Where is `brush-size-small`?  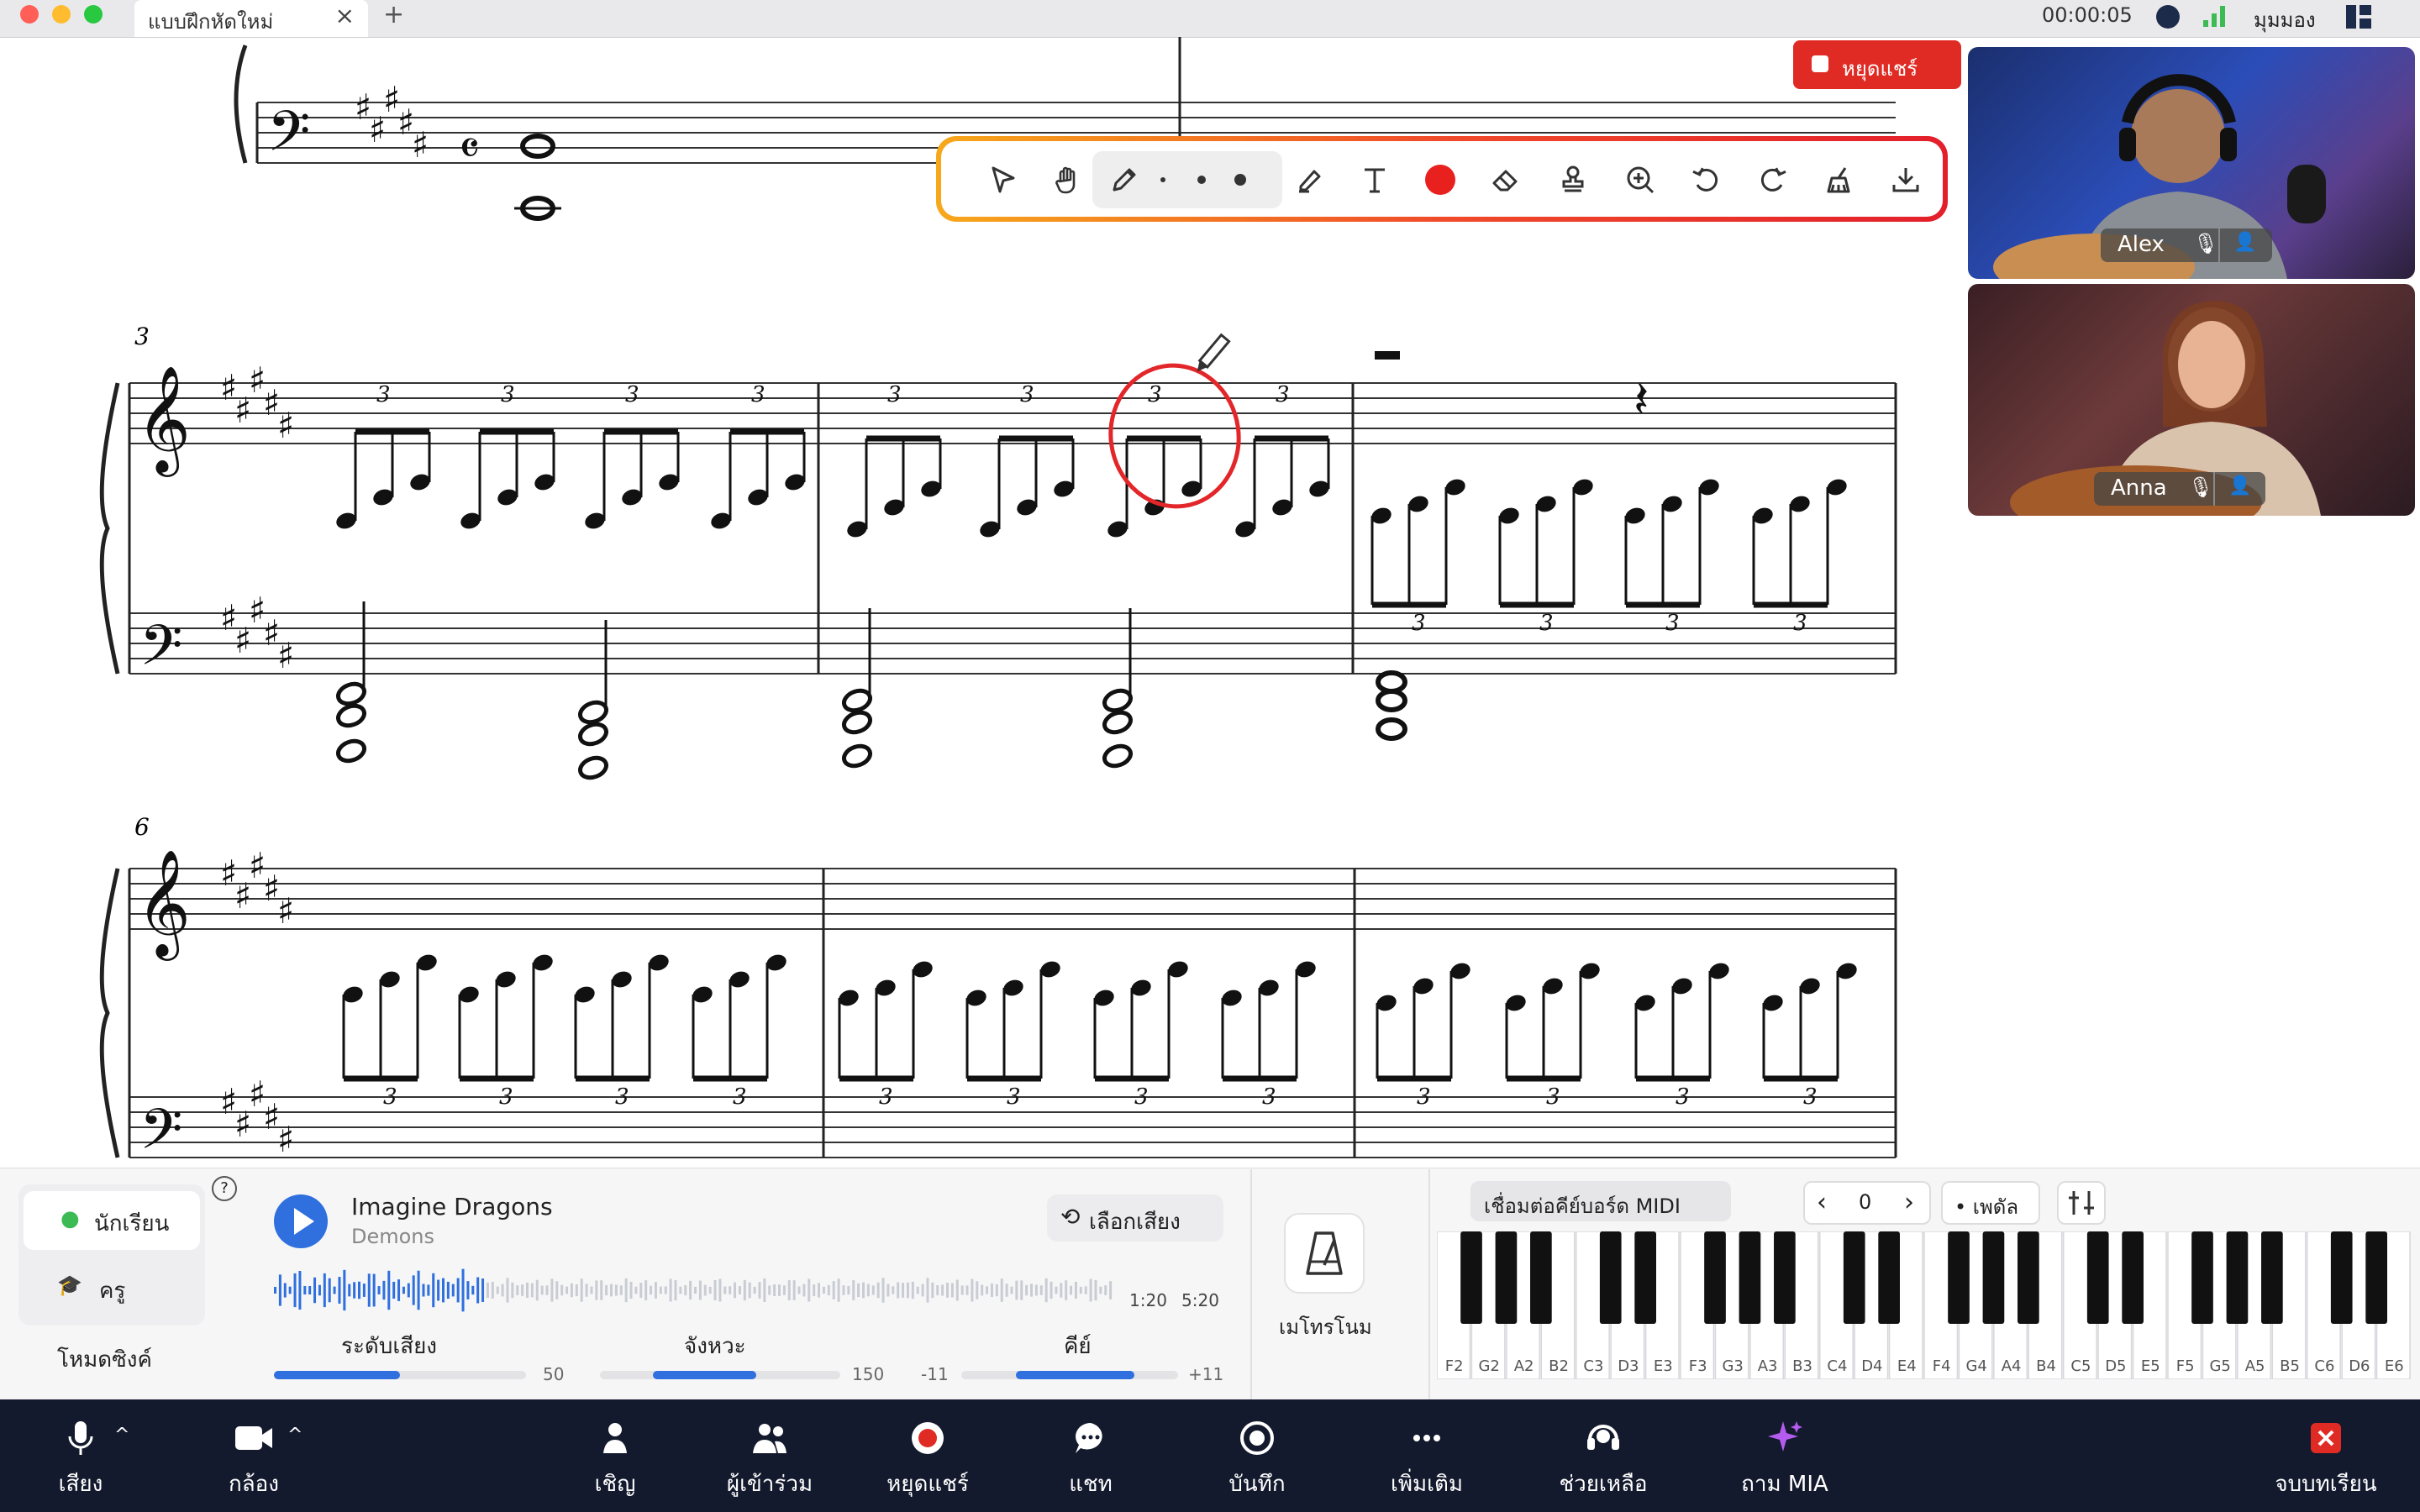 brush-size-small is located at coordinates (1163, 180).